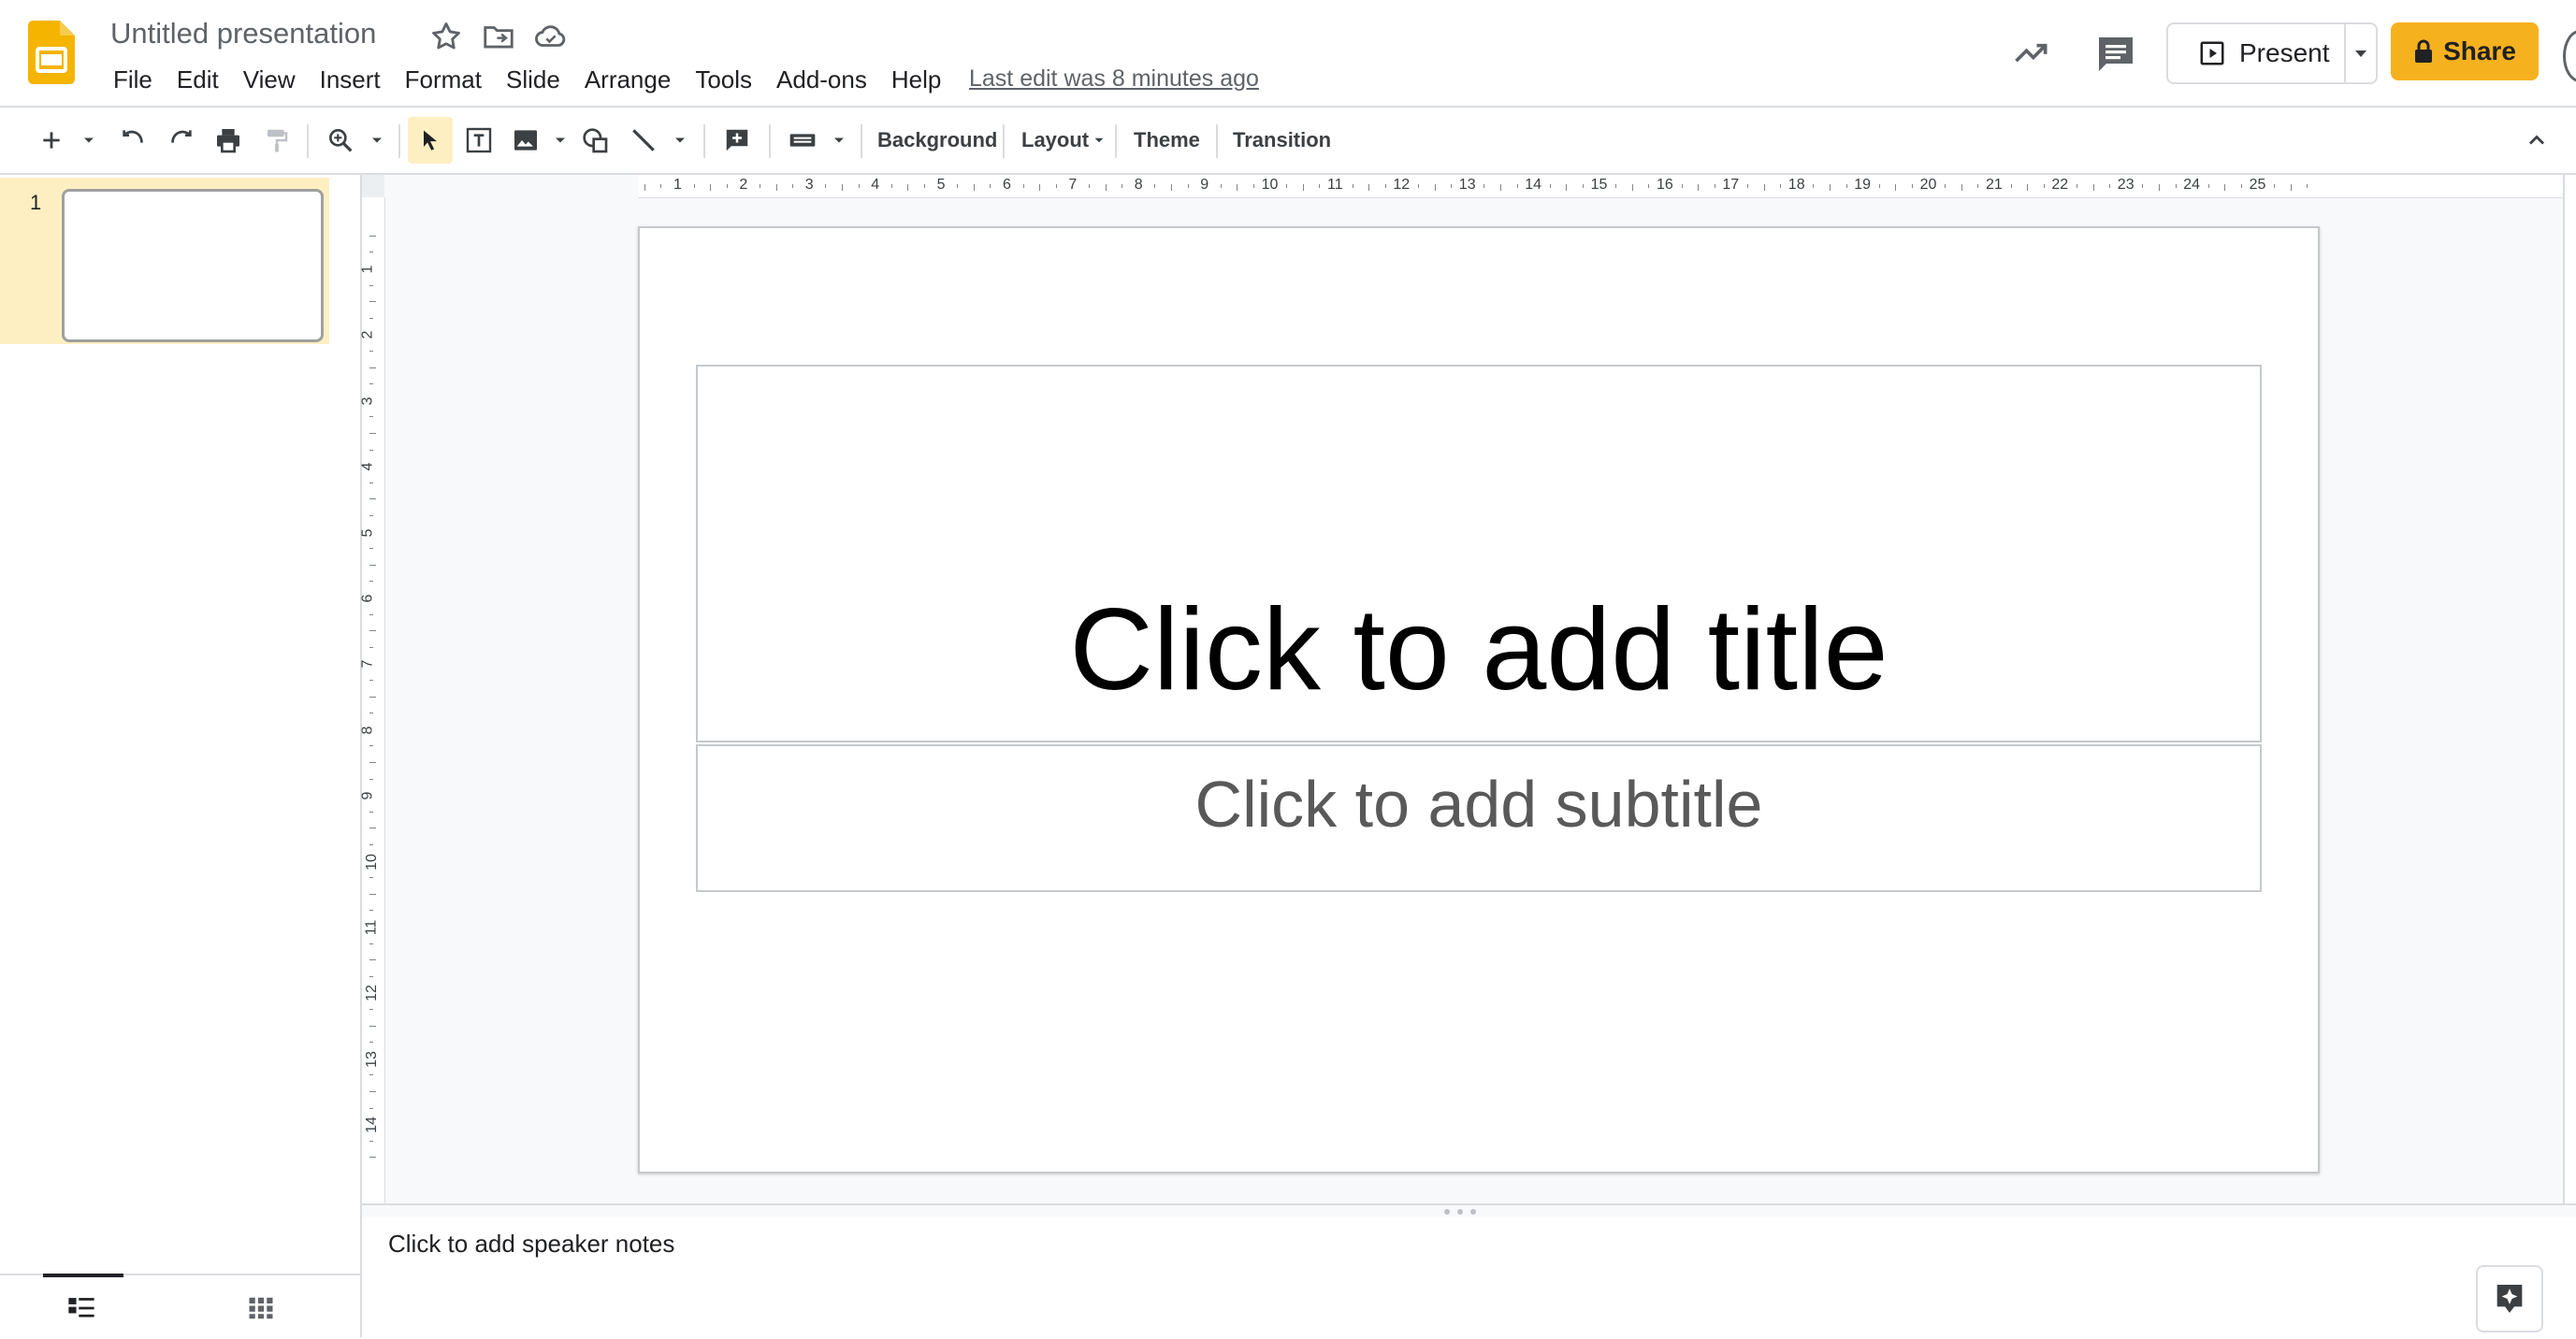 The height and width of the screenshot is (1339, 2576). What do you see at coordinates (2465, 51) in the screenshot?
I see `share-button: Share` at bounding box center [2465, 51].